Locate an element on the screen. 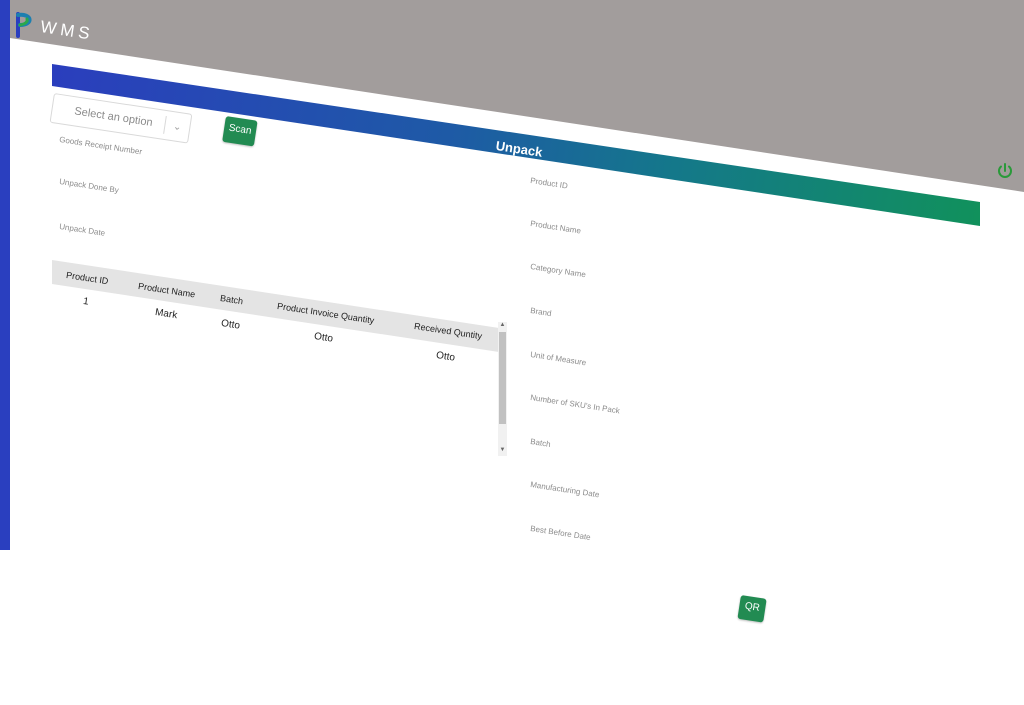 This screenshot has height=705, width=1024. qr-button: QR is located at coordinates (752, 609).